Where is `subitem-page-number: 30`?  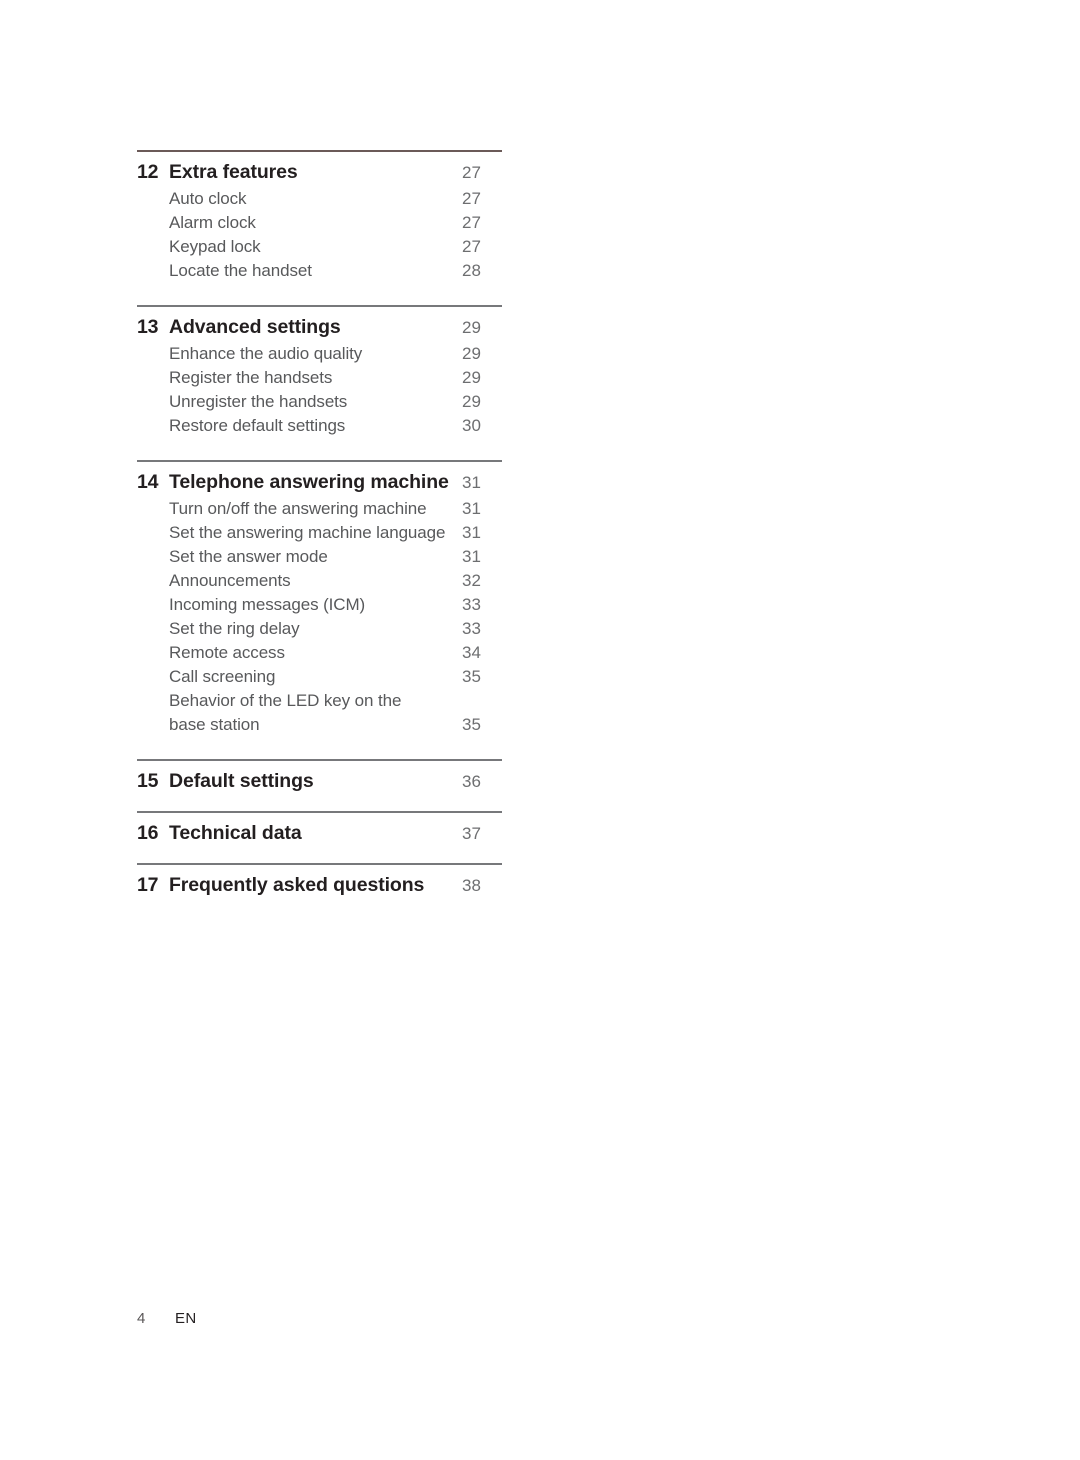
subitem-page-number: 30 is located at coordinates (471, 425).